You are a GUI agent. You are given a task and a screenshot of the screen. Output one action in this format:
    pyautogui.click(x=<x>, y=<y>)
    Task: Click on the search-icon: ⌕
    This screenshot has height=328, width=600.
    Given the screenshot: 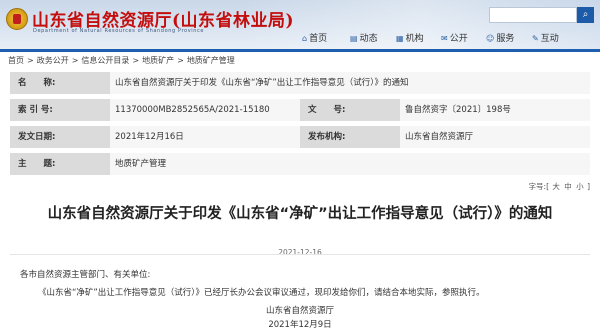 What is the action you would take?
    pyautogui.click(x=585, y=14)
    